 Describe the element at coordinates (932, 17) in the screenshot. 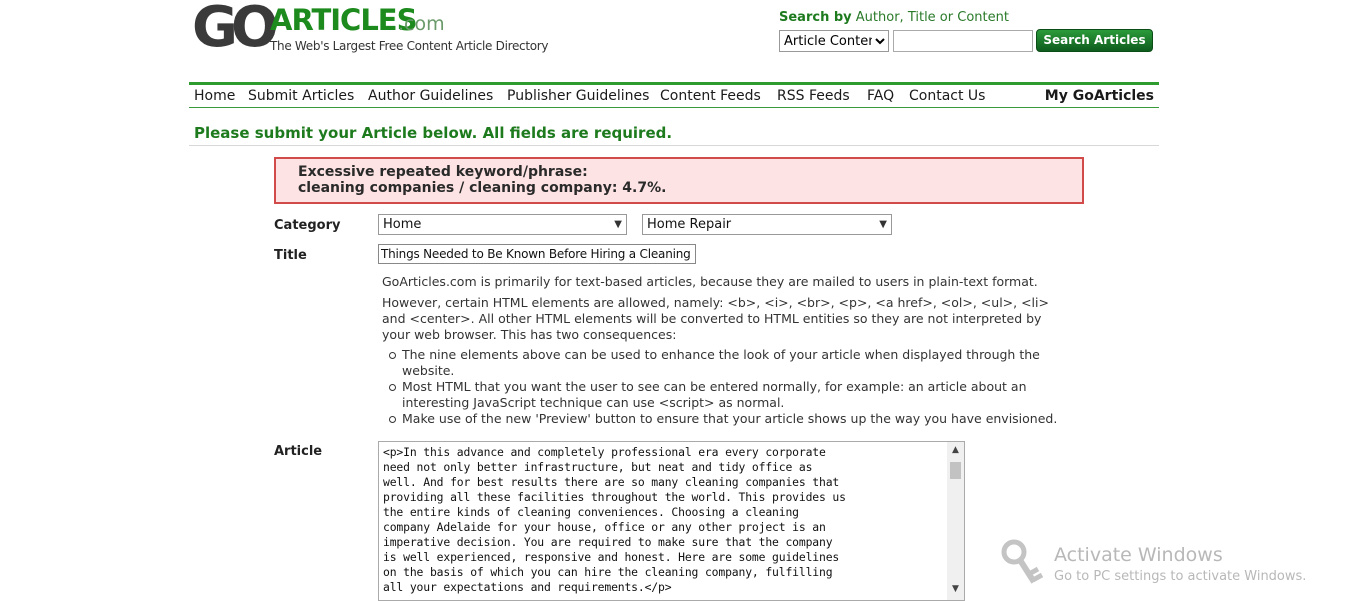

I see `search-label-options: Author, Title or Content` at that location.